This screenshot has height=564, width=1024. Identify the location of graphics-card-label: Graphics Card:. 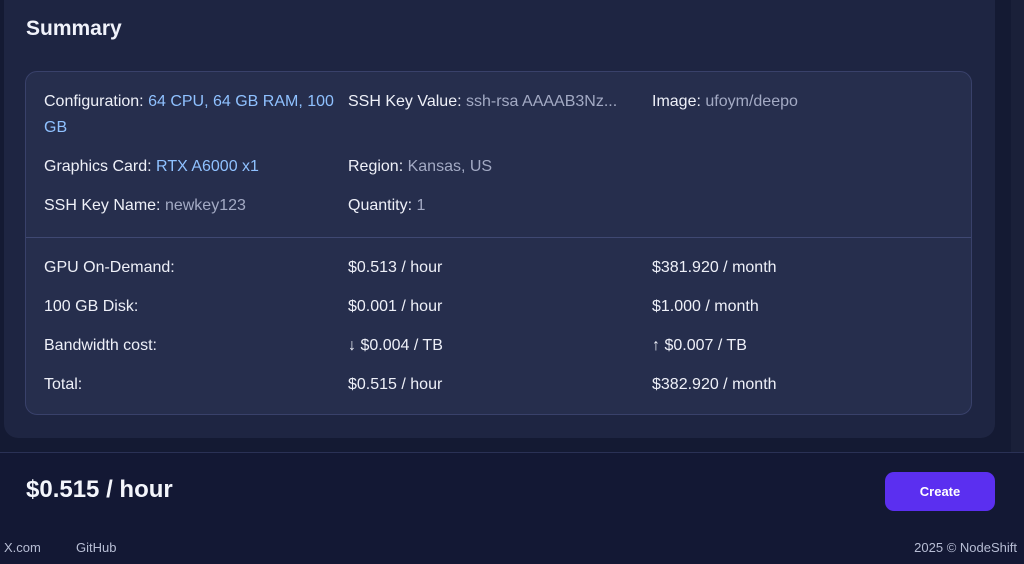
(98, 166).